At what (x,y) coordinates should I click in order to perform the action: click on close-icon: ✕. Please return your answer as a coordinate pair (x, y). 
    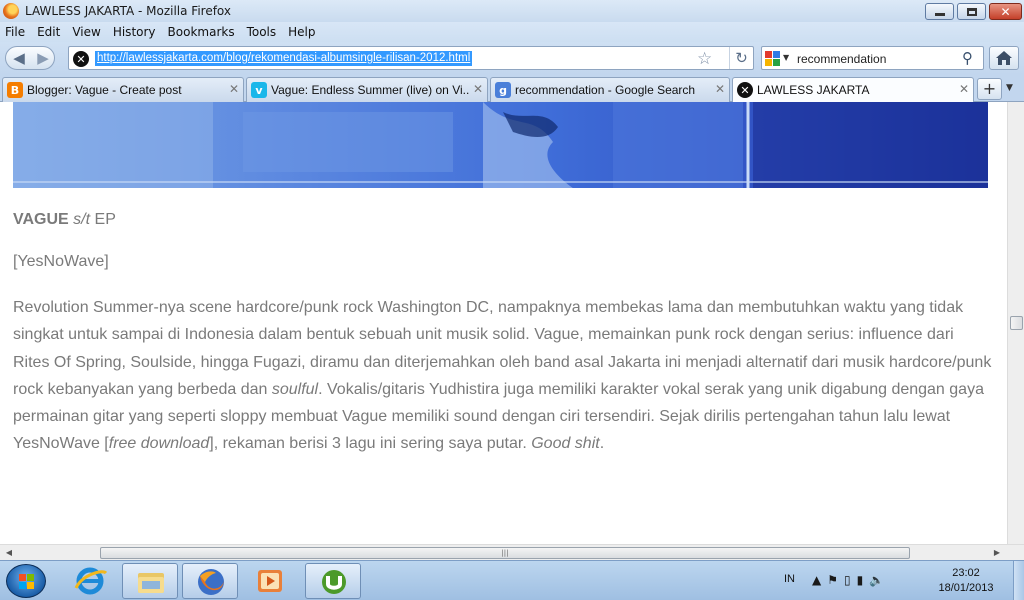
    Looking at the image, I should click on (1005, 11).